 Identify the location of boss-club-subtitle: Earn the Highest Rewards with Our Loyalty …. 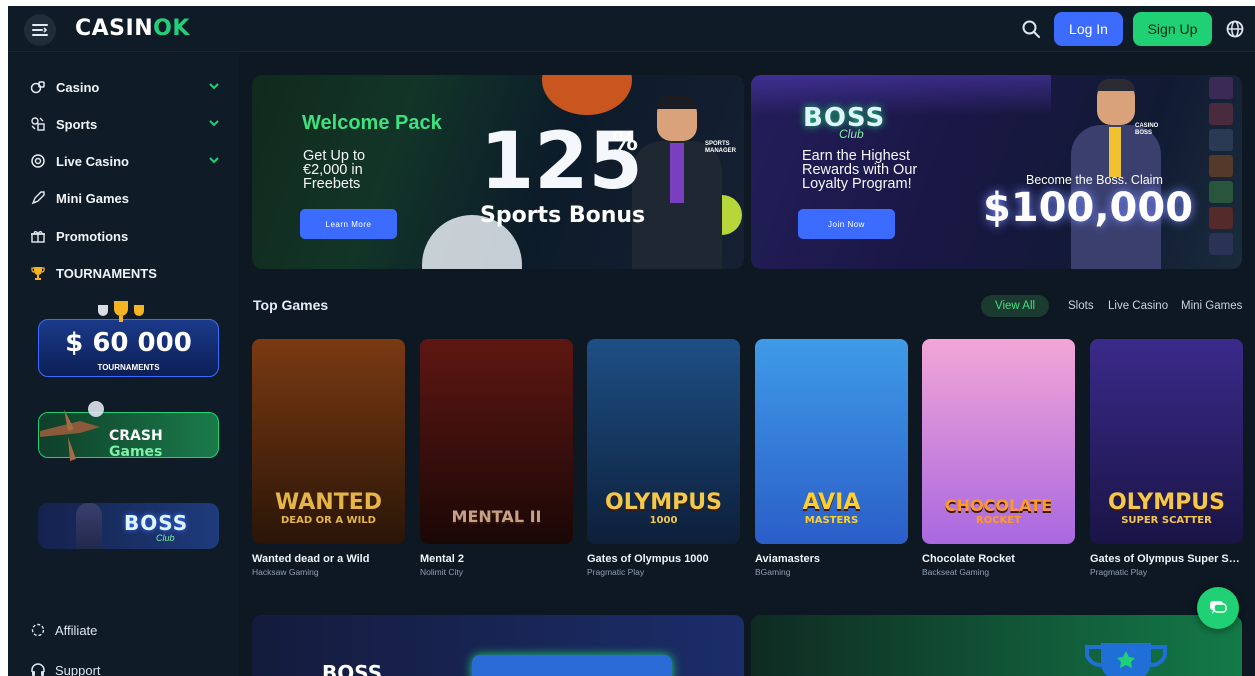
(860, 170).